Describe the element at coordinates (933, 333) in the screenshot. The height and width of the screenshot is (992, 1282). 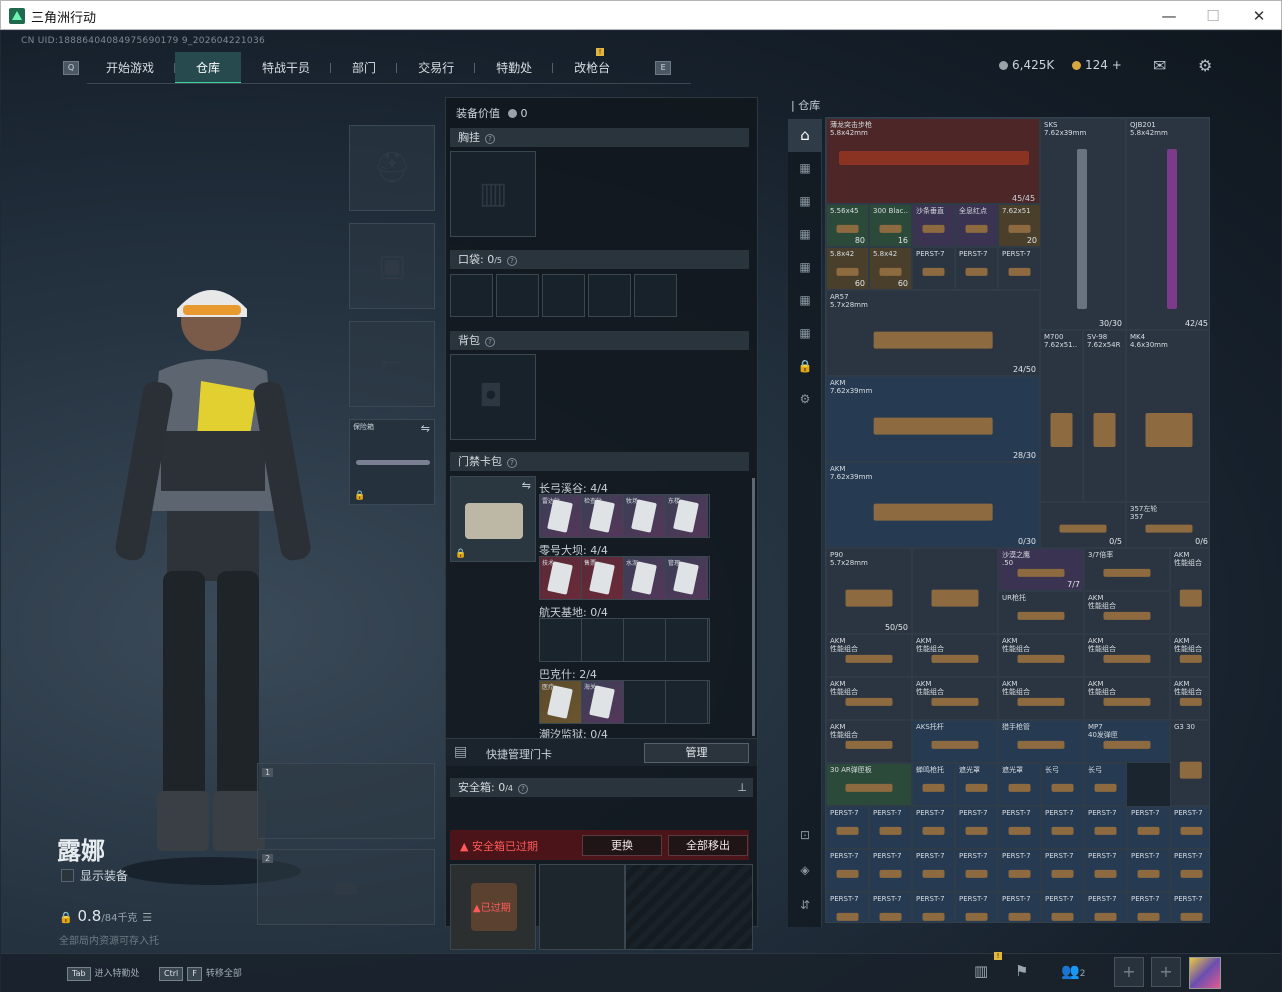
I see `stash-item-ar57: AR57 5.7x28mm 24/50` at that location.